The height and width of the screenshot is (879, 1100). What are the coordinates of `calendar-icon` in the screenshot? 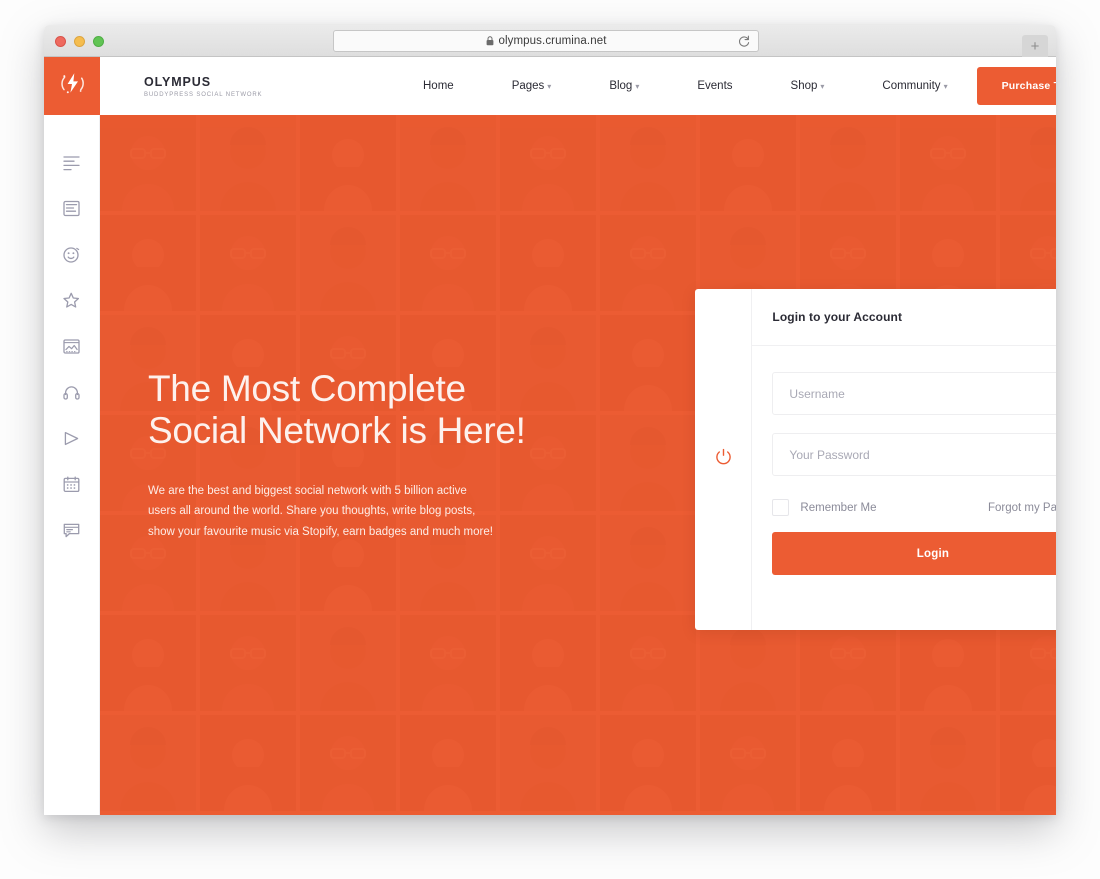 It's located at (71, 484).